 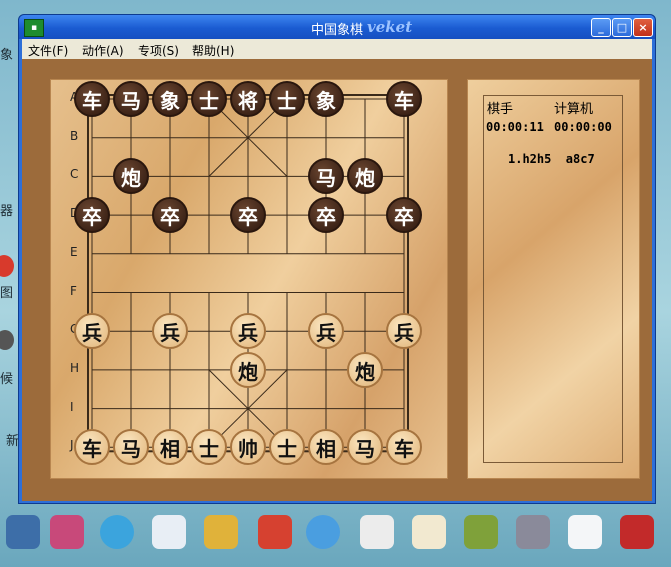 I want to click on row-label: J, so click(x=72, y=445).